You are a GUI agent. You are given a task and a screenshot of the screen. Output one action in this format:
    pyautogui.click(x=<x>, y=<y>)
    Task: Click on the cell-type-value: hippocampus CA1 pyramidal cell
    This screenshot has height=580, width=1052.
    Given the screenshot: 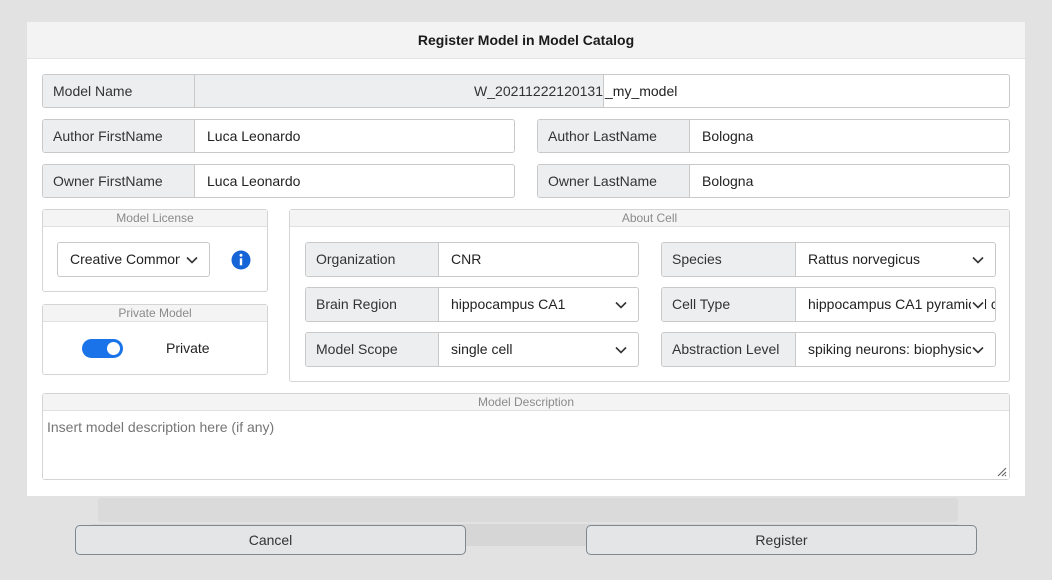 What is the action you would take?
    pyautogui.click(x=901, y=304)
    